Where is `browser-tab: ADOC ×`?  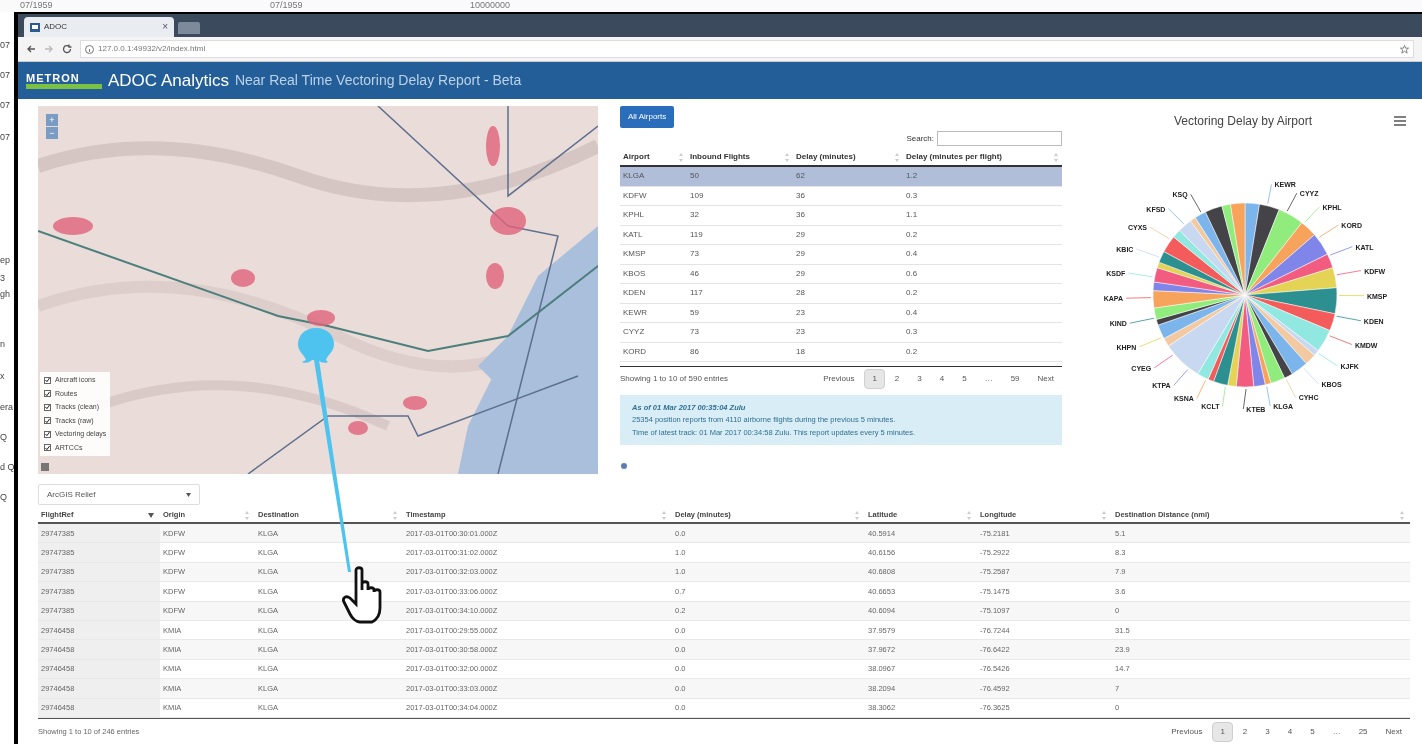 browser-tab: ADOC × is located at coordinates (99, 27).